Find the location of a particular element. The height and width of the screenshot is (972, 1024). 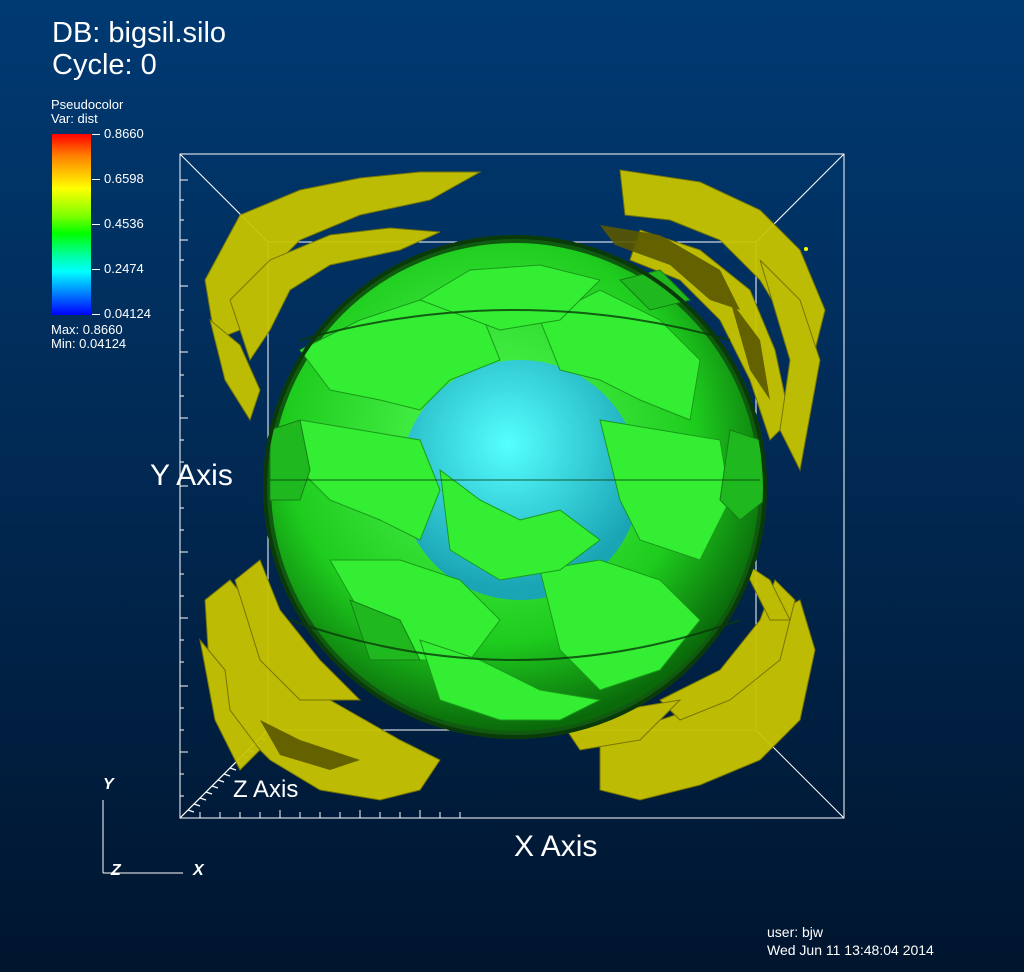

legend-tick-label: 0.4536 is located at coordinates (124, 223).